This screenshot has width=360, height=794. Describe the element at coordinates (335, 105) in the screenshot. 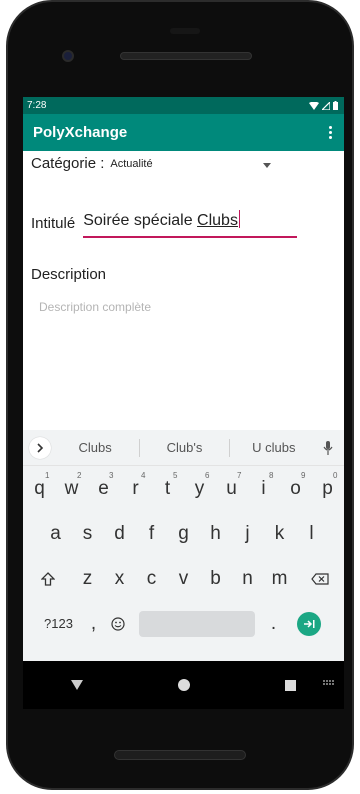

I see `battery-icon` at that location.